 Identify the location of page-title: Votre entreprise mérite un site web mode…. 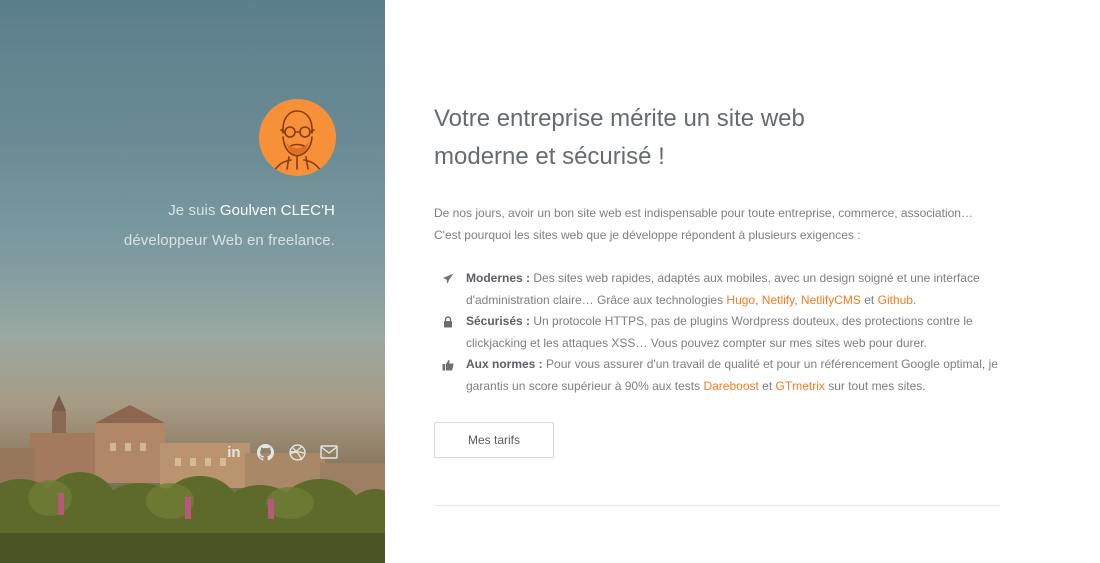
(717, 138).